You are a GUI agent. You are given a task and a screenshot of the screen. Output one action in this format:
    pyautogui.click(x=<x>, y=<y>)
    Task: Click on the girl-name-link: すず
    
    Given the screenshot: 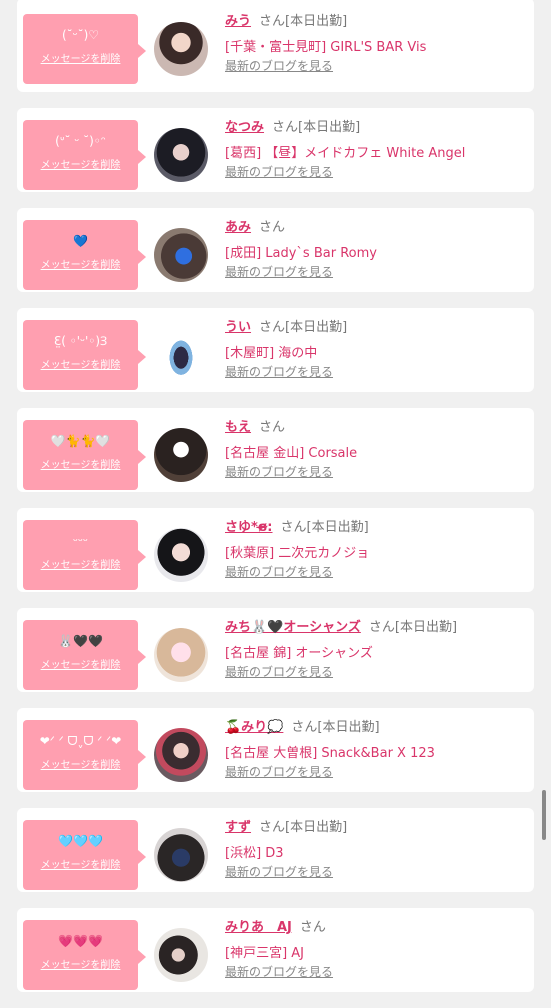 What is the action you would take?
    pyautogui.click(x=238, y=827)
    